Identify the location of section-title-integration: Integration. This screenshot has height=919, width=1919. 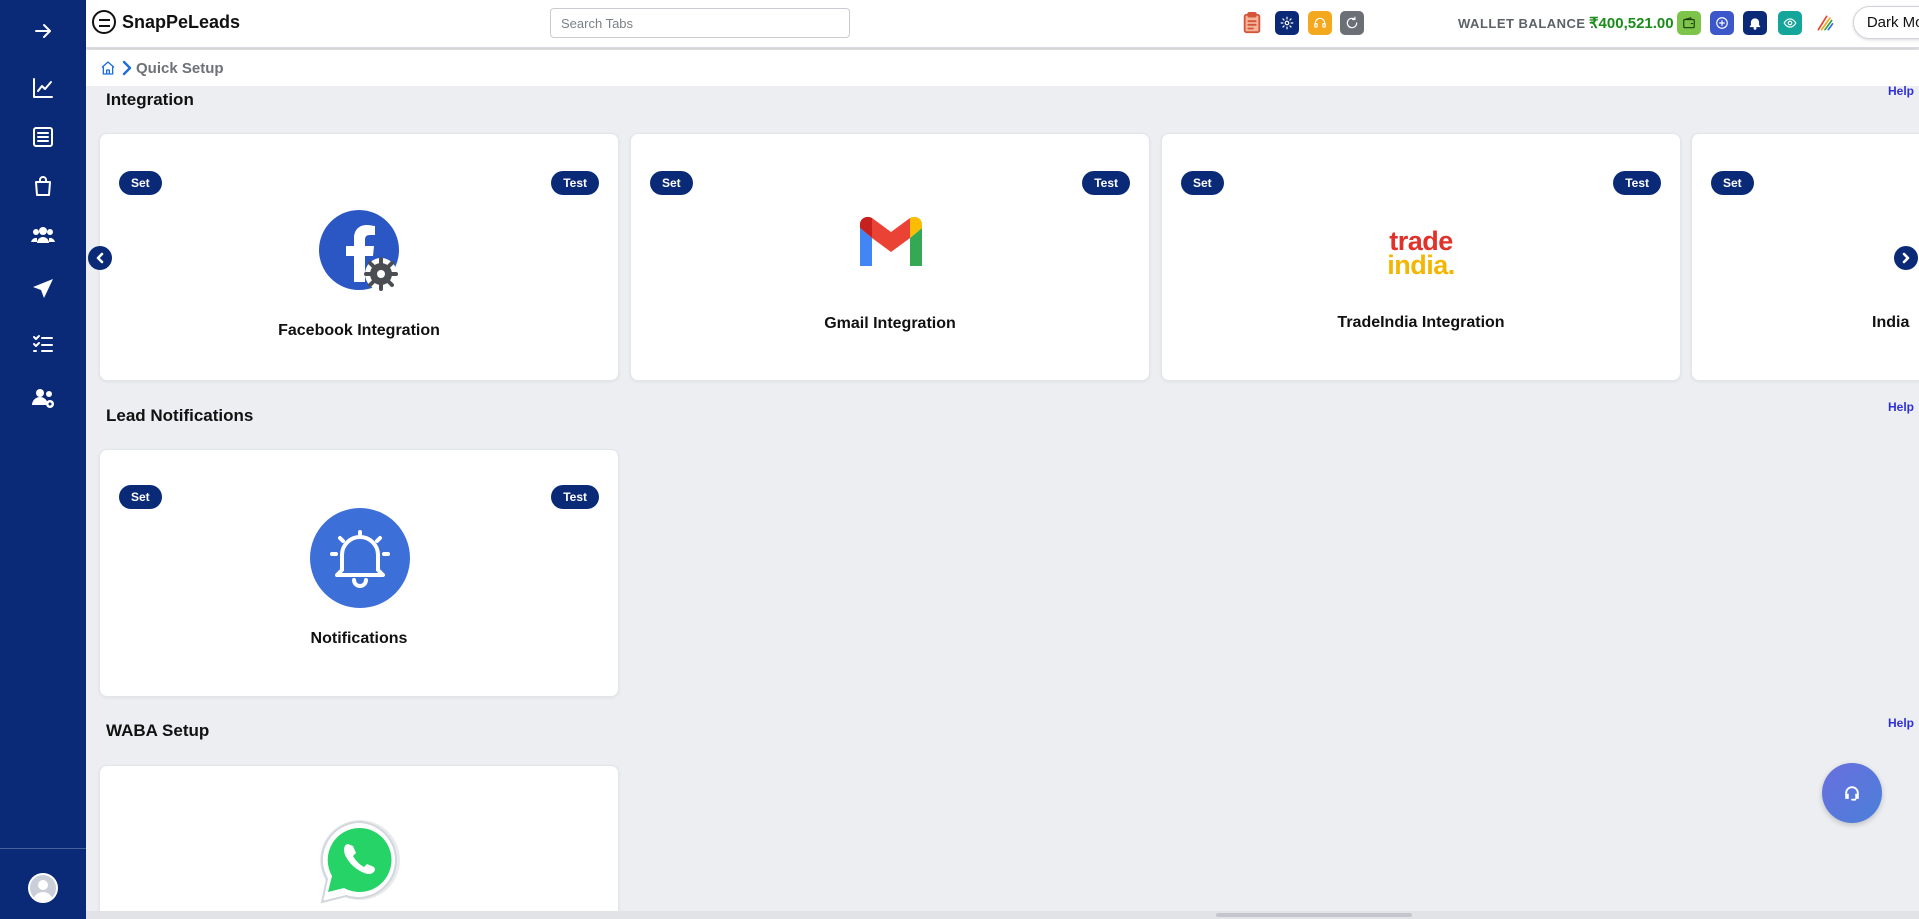
(150, 99).